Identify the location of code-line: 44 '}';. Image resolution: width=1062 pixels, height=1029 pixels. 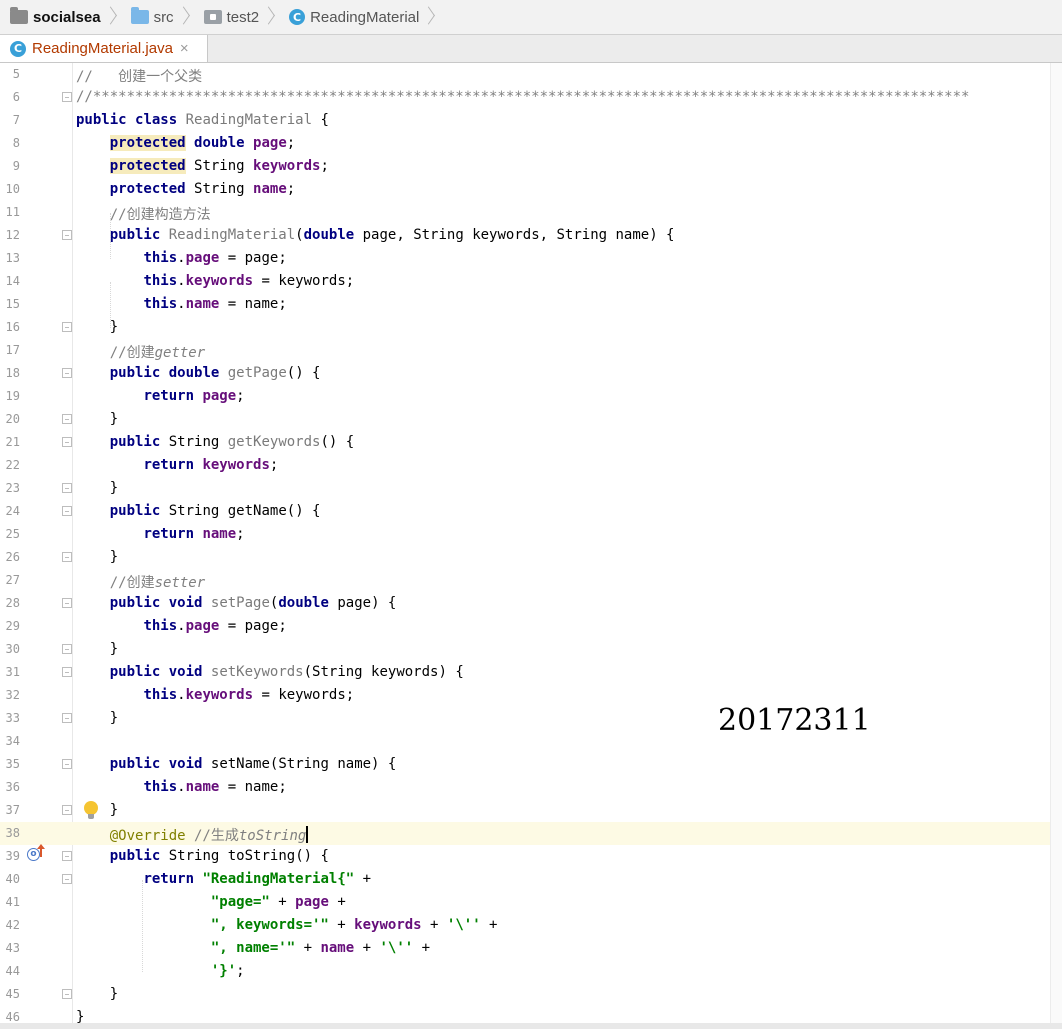
(531, 971).